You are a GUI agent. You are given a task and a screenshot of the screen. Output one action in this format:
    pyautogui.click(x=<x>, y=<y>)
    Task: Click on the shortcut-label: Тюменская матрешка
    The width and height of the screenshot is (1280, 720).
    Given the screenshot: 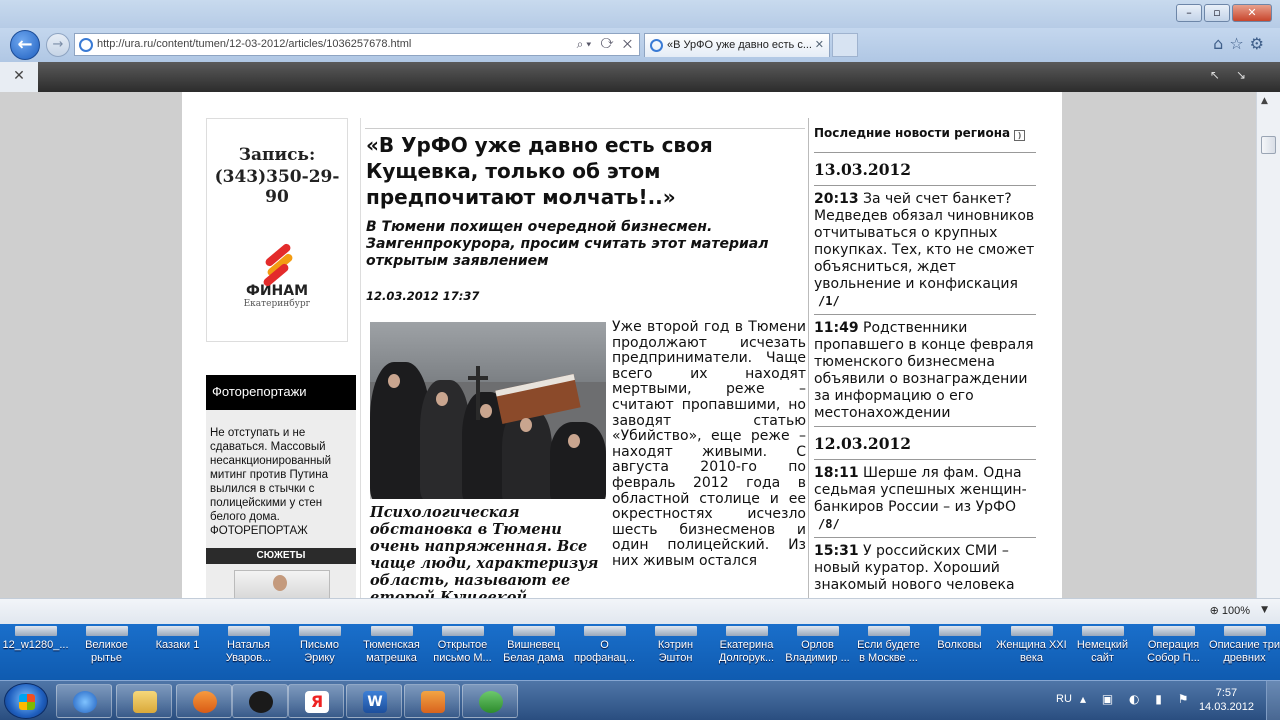 What is the action you would take?
    pyautogui.click(x=391, y=651)
    